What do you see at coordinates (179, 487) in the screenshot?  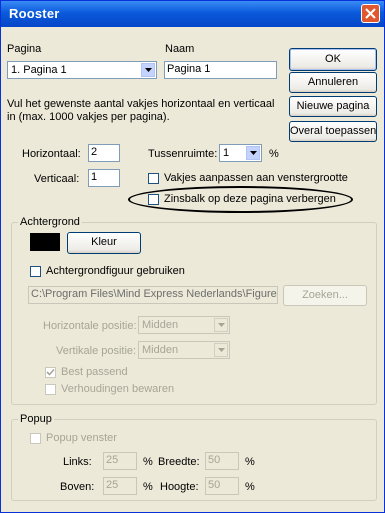 I see `hoogte-label: Hoogte:` at bounding box center [179, 487].